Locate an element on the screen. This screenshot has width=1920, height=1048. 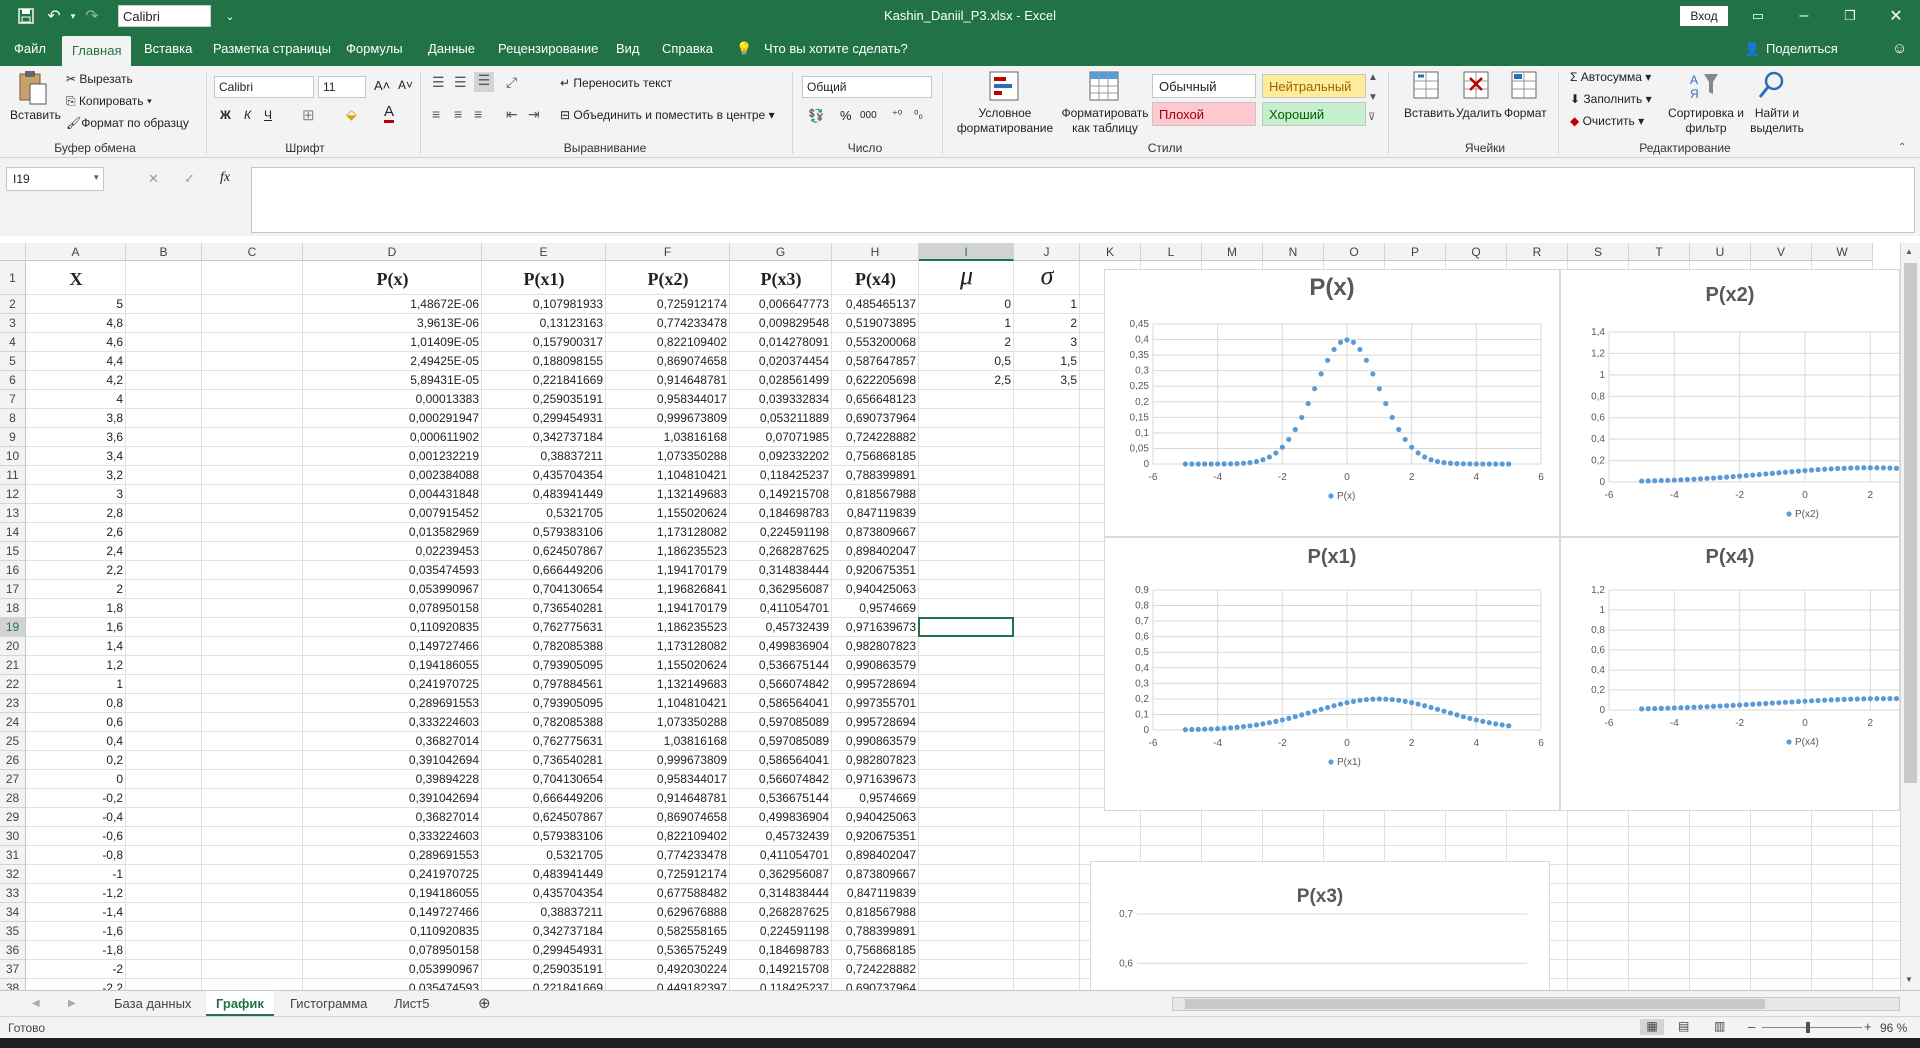
undo-dropdown-icon: ▾ is located at coordinates (73, 16).